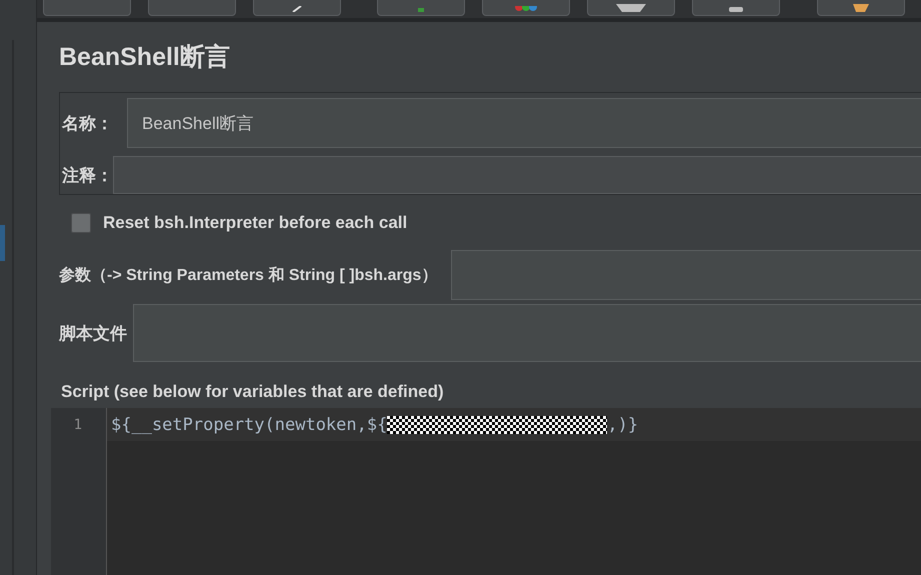  What do you see at coordinates (145, 57) in the screenshot?
I see `panel-title: BeanShell断言` at bounding box center [145, 57].